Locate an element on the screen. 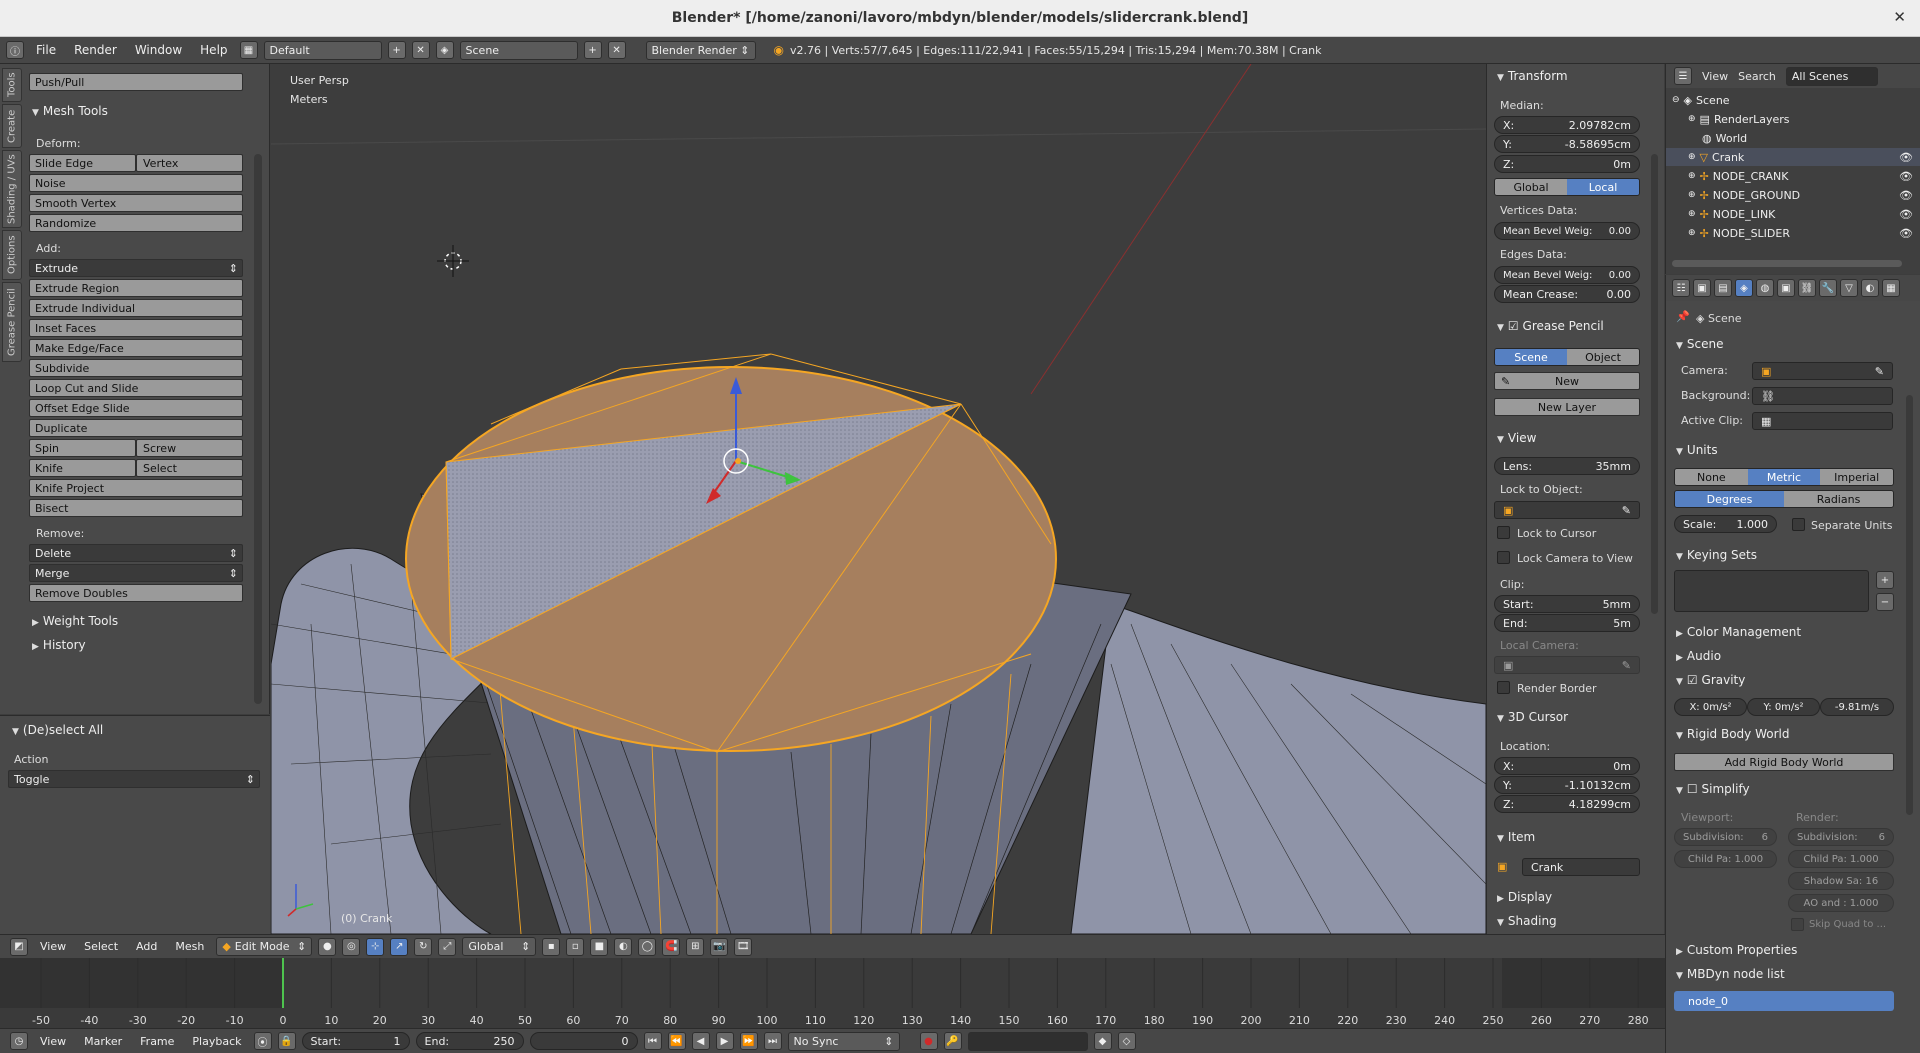  display-header: ▶ Display is located at coordinates (1524, 897).